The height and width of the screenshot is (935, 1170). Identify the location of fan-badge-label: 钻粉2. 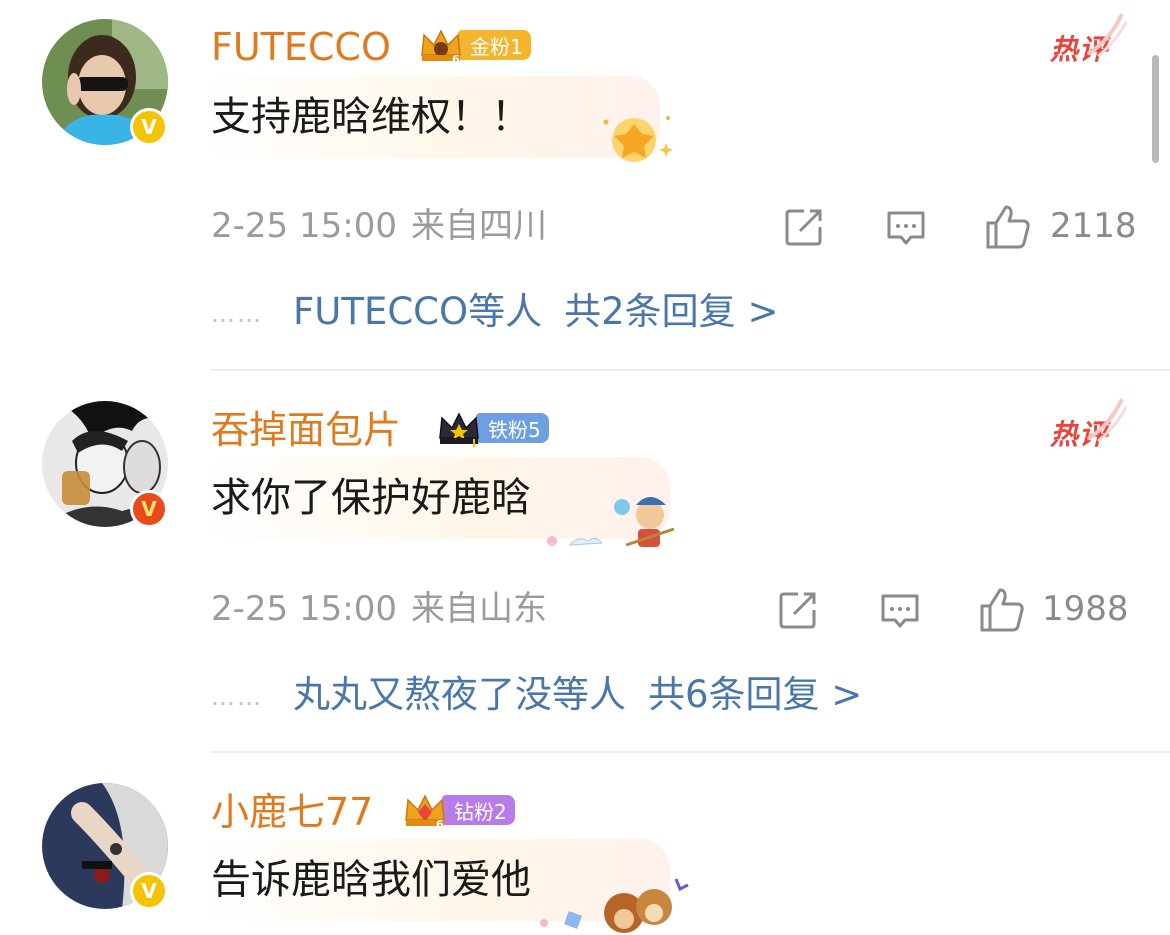
(478, 810).